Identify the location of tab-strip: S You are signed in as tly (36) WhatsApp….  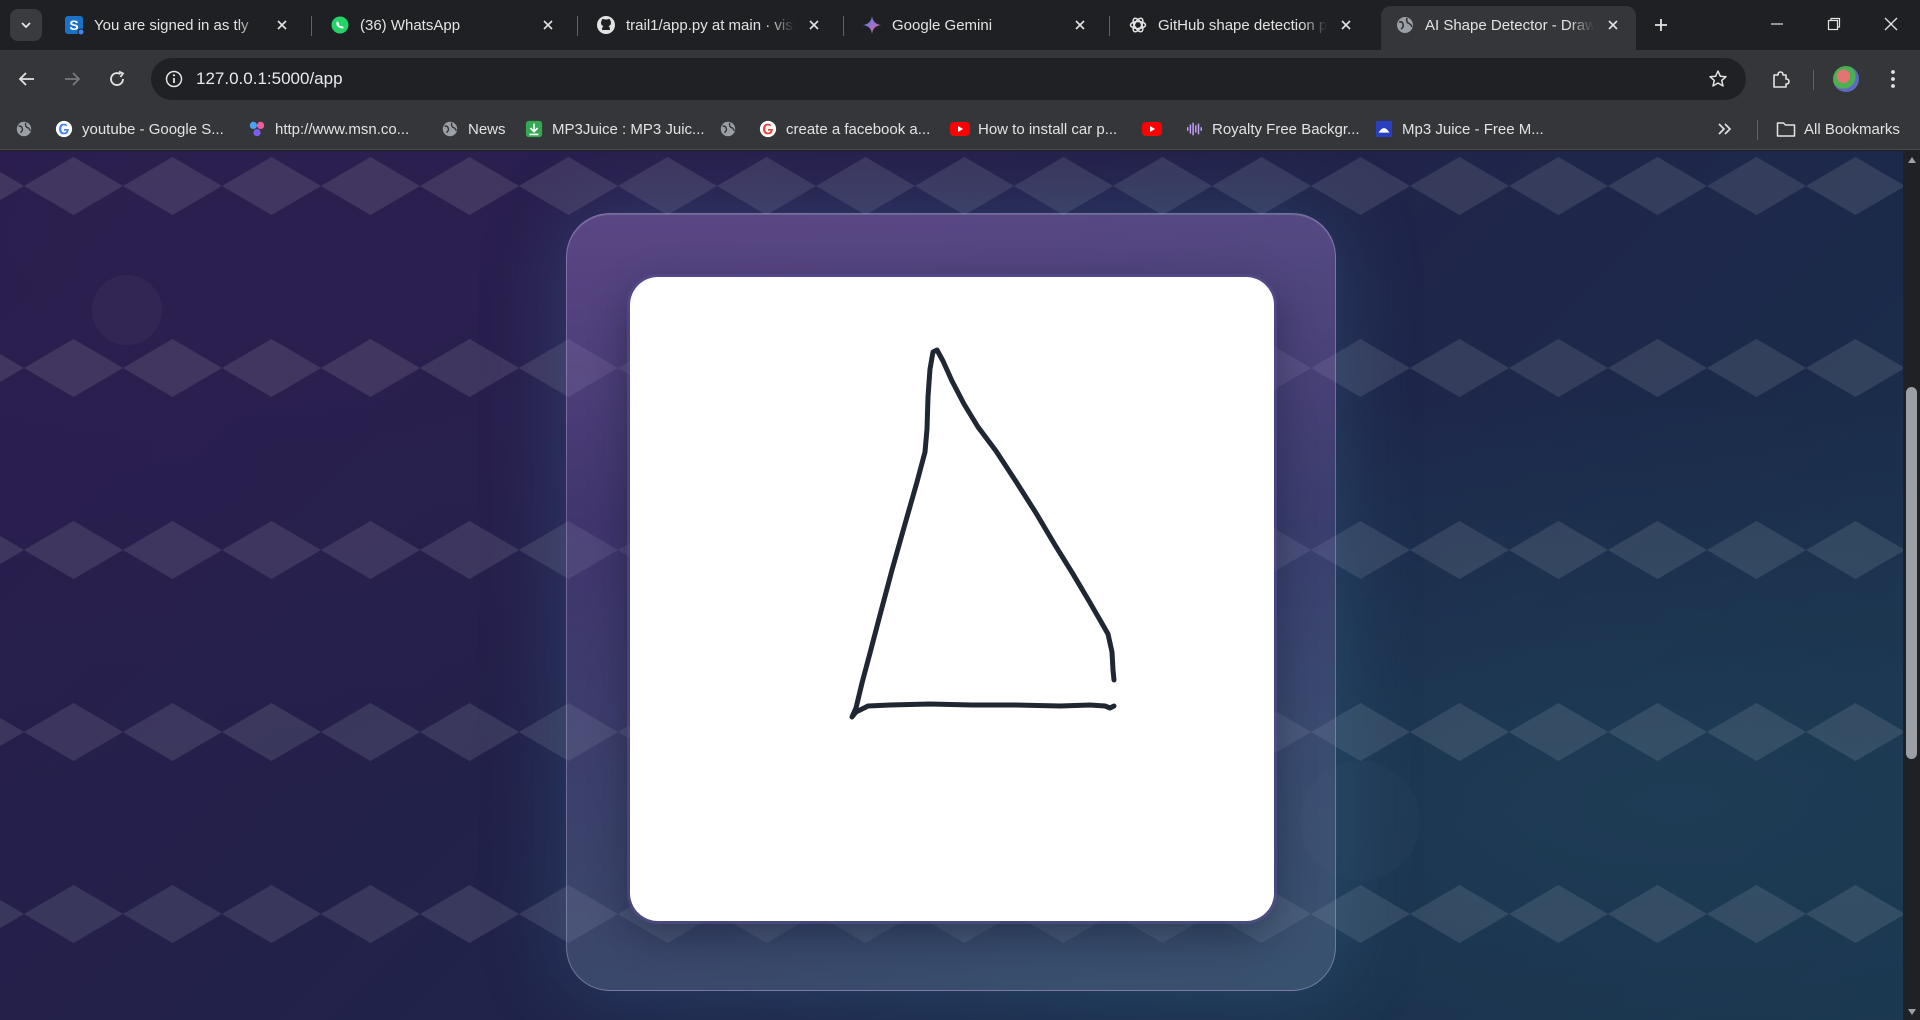
(960, 25).